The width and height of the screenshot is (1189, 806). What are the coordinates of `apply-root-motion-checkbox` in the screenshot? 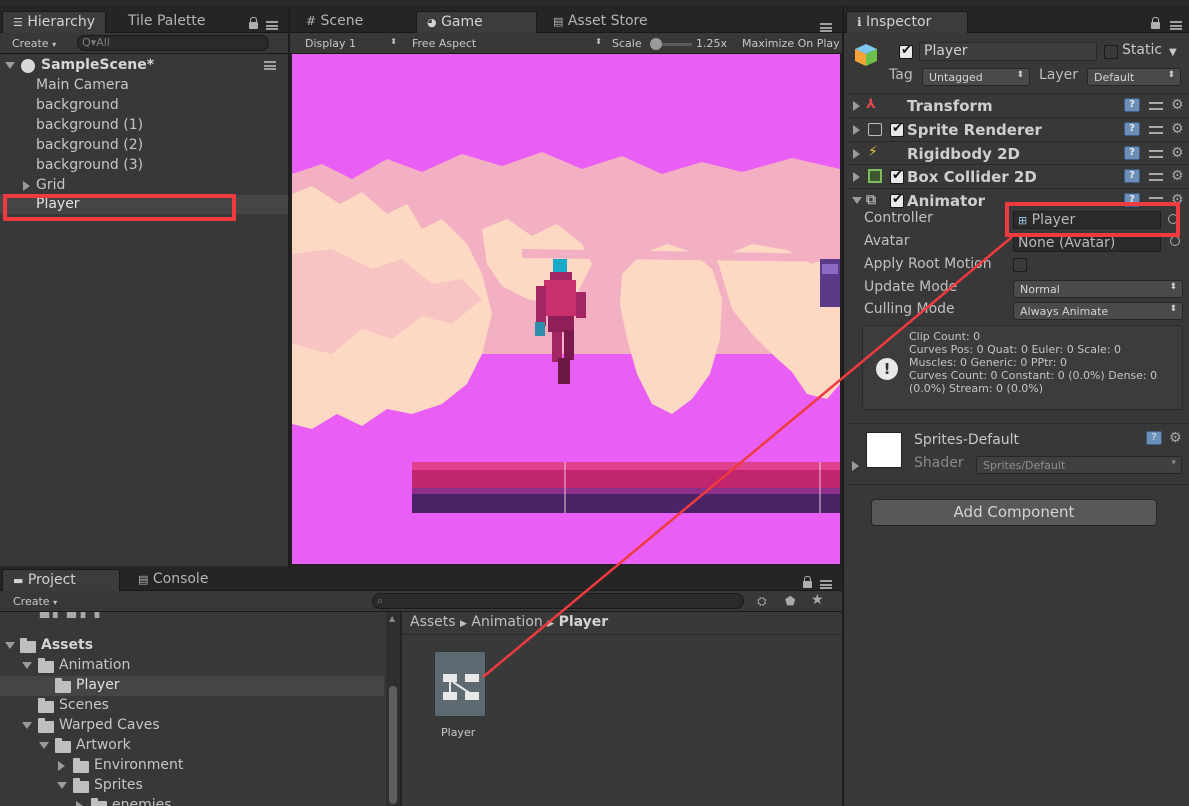 It's located at (1020, 265).